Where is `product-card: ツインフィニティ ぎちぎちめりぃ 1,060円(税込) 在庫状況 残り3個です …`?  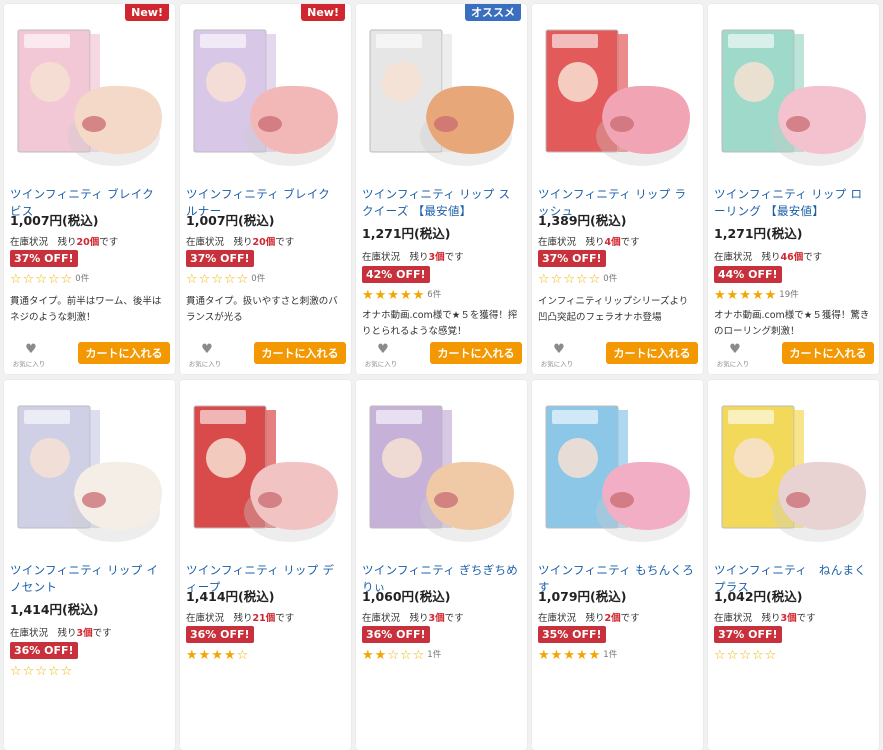
product-card: ツインフィニティ ぎちぎちめりぃ 1,060円(税込) 在庫状況 残り3個です … is located at coordinates (441, 565).